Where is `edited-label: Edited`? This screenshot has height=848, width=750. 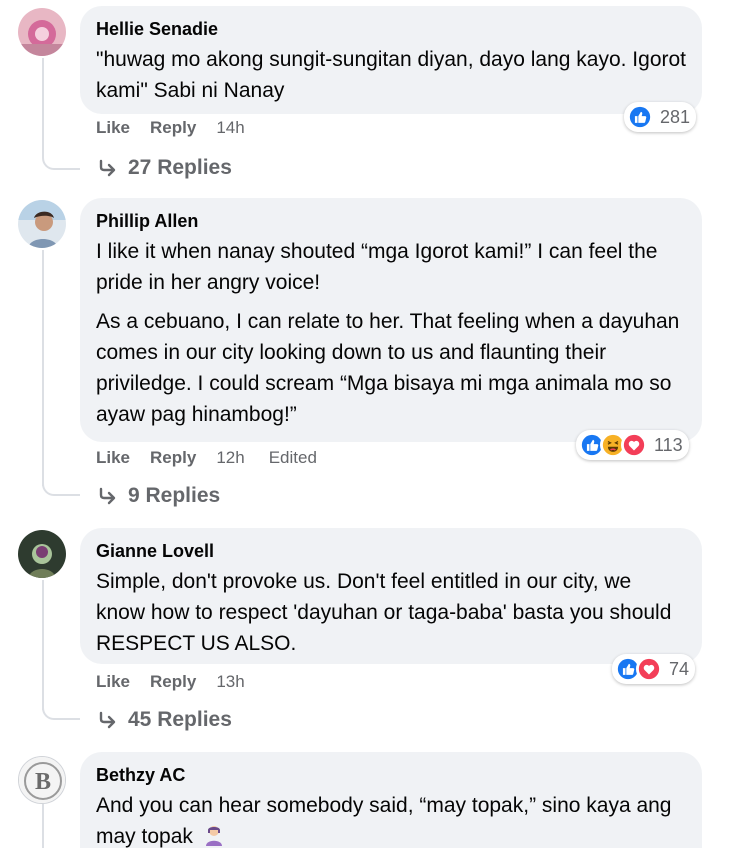
edited-label: Edited is located at coordinates (293, 458).